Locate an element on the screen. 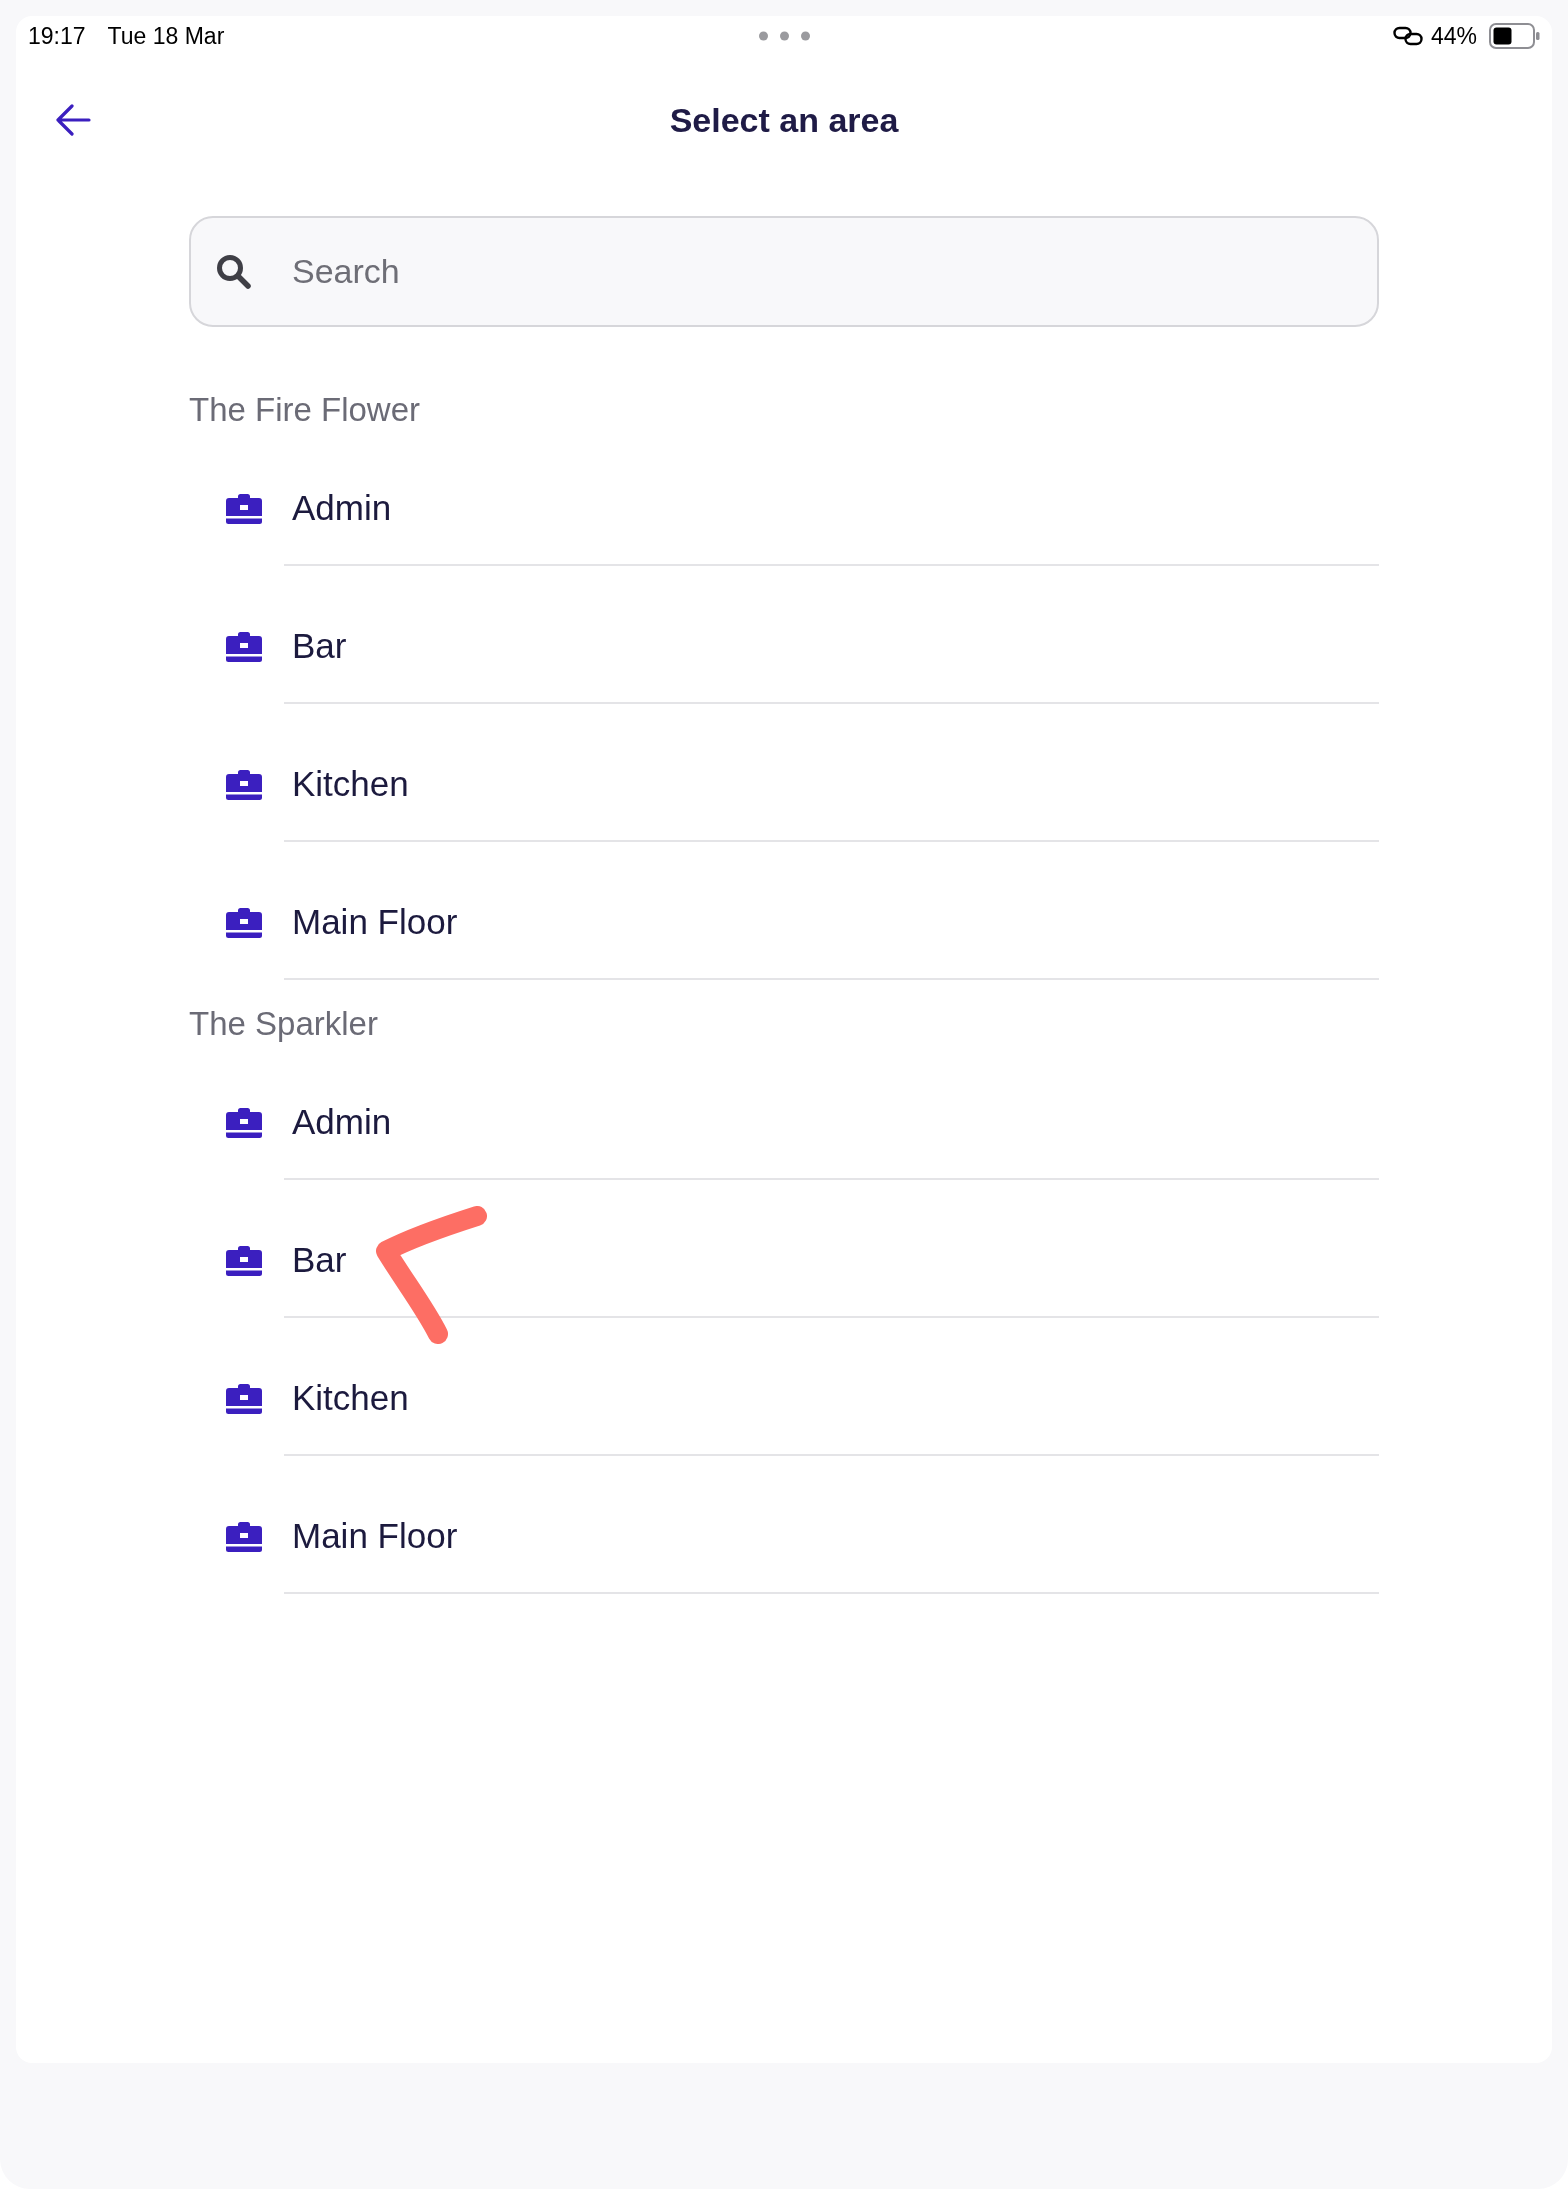  back-button is located at coordinates (73, 120).